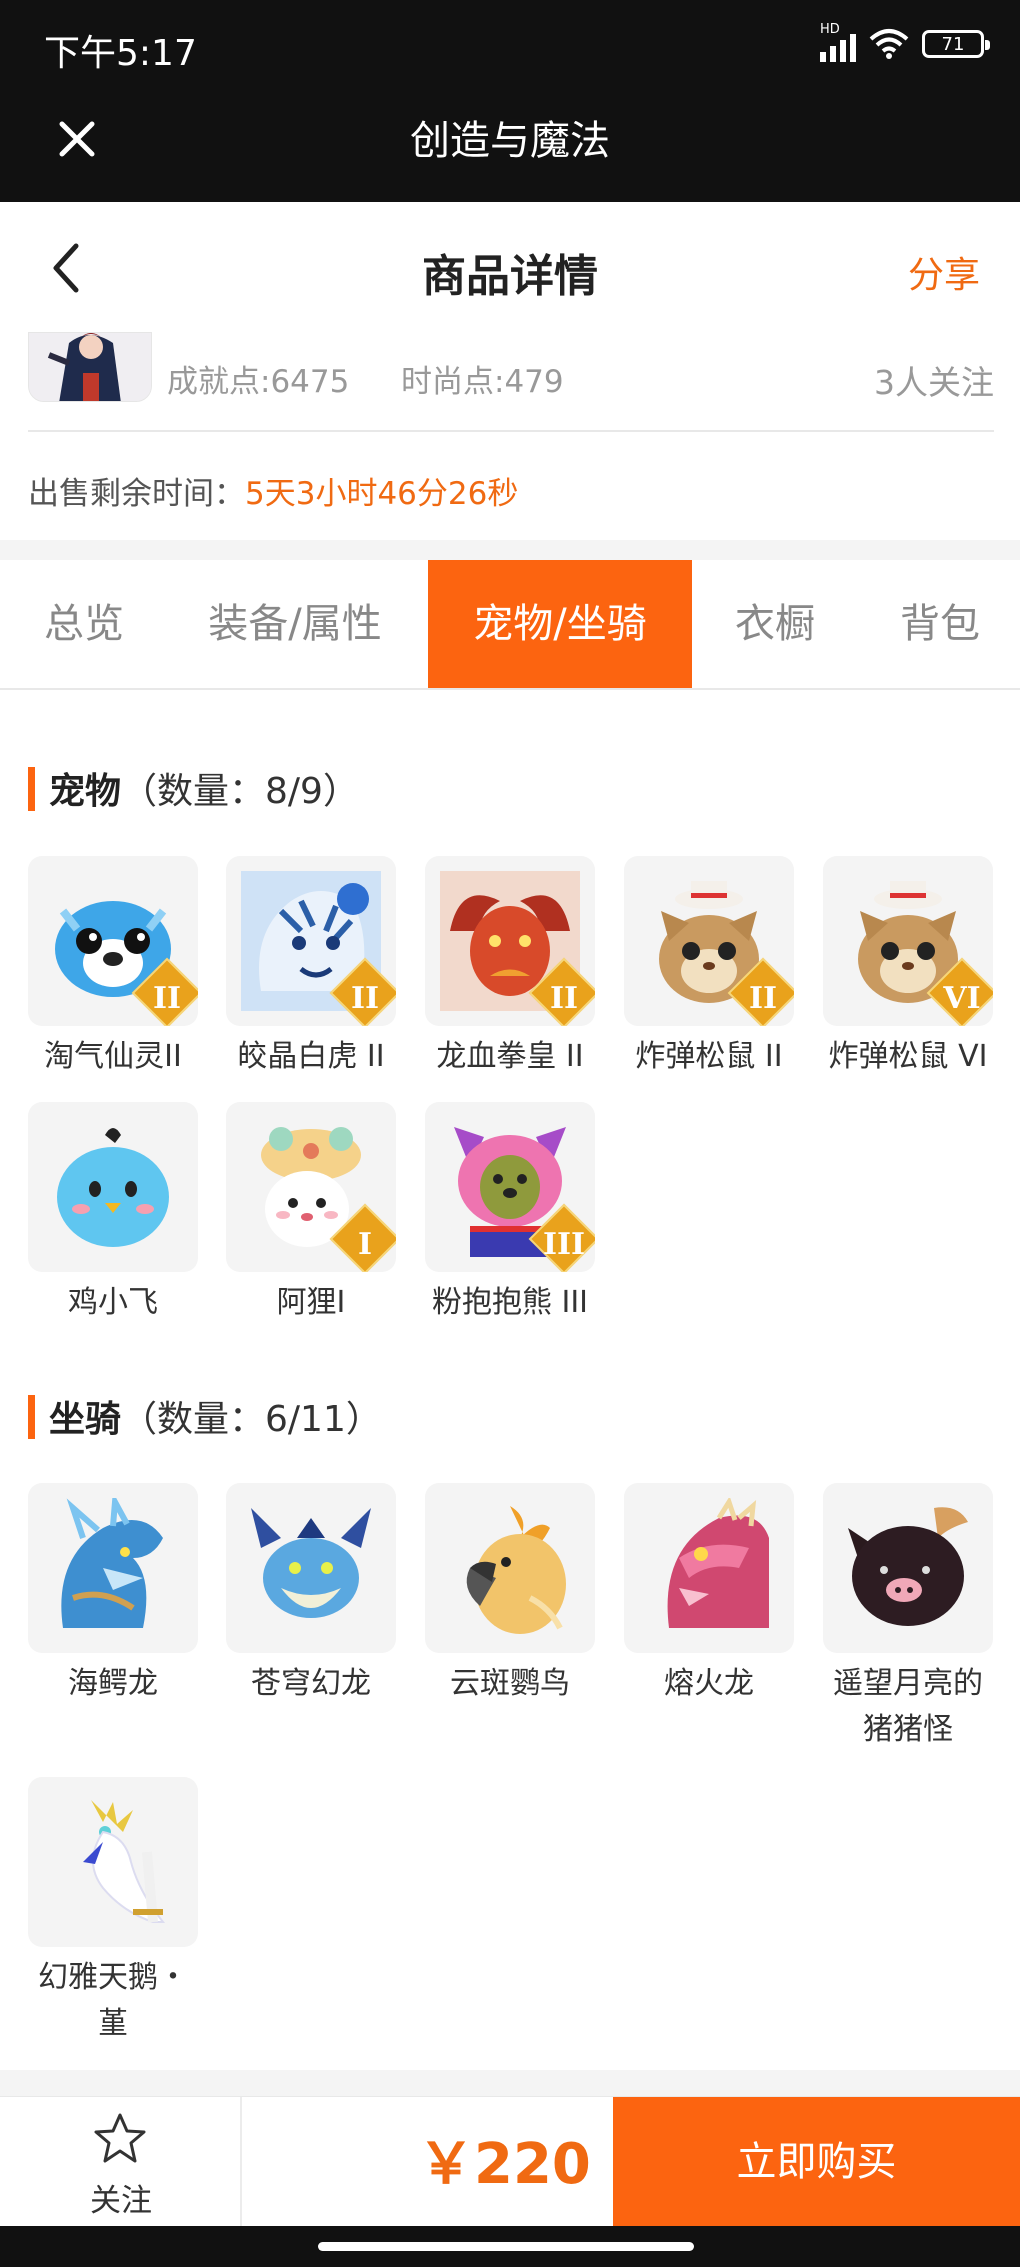 The width and height of the screenshot is (1020, 2267). I want to click on price: ￥220, so click(504, 2164).